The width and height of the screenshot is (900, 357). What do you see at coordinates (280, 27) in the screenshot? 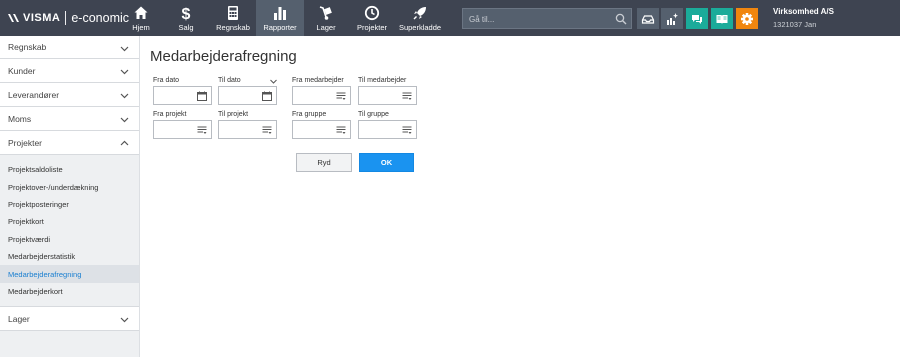
I see `nav-label: Rapporter` at bounding box center [280, 27].